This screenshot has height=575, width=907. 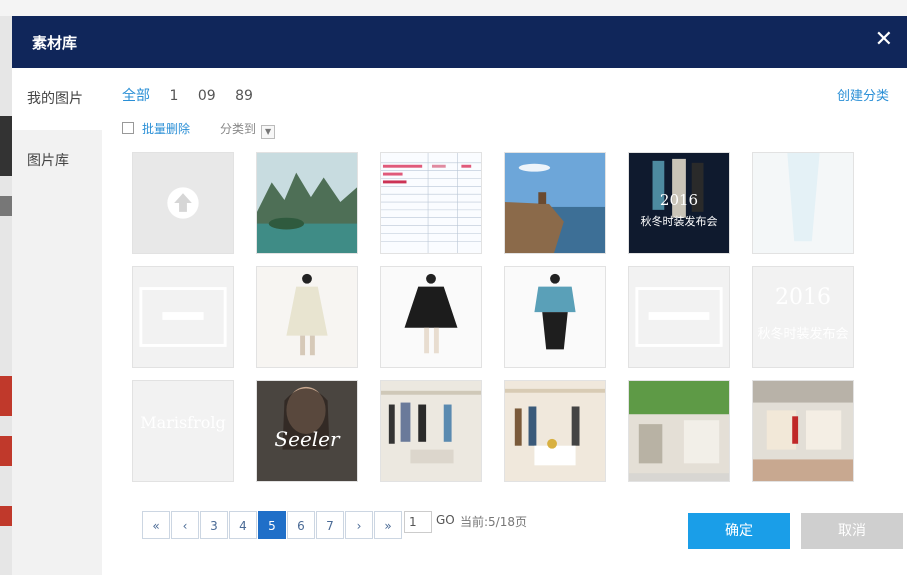 I want to click on page-next-button: ›, so click(x=359, y=525).